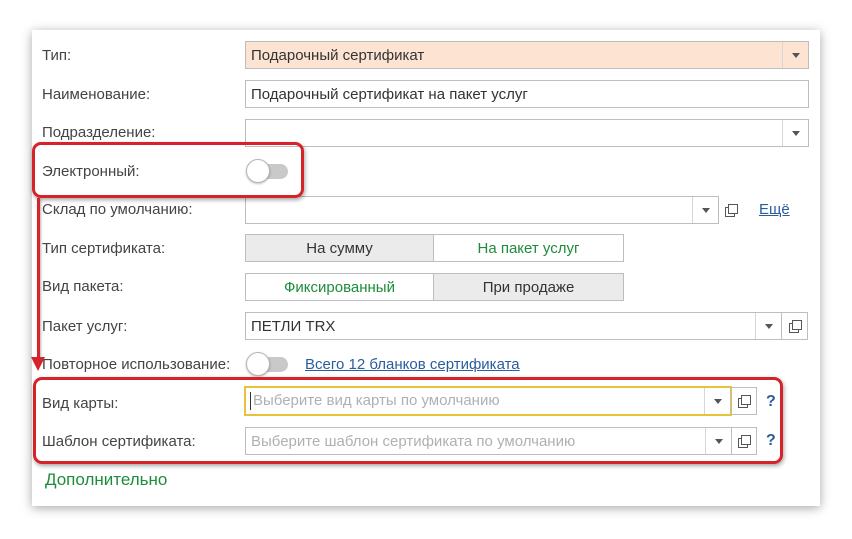 This screenshot has height=539, width=852. I want to click on package-open-button, so click(794, 326).